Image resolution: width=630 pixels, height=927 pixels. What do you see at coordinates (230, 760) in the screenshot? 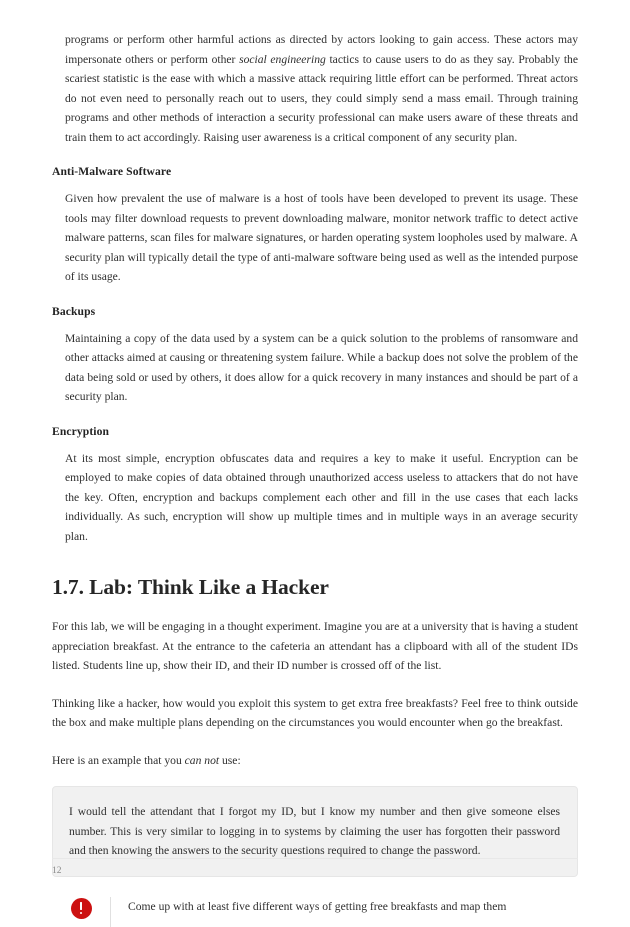
I see `example-lead-text-b: use:` at bounding box center [230, 760].